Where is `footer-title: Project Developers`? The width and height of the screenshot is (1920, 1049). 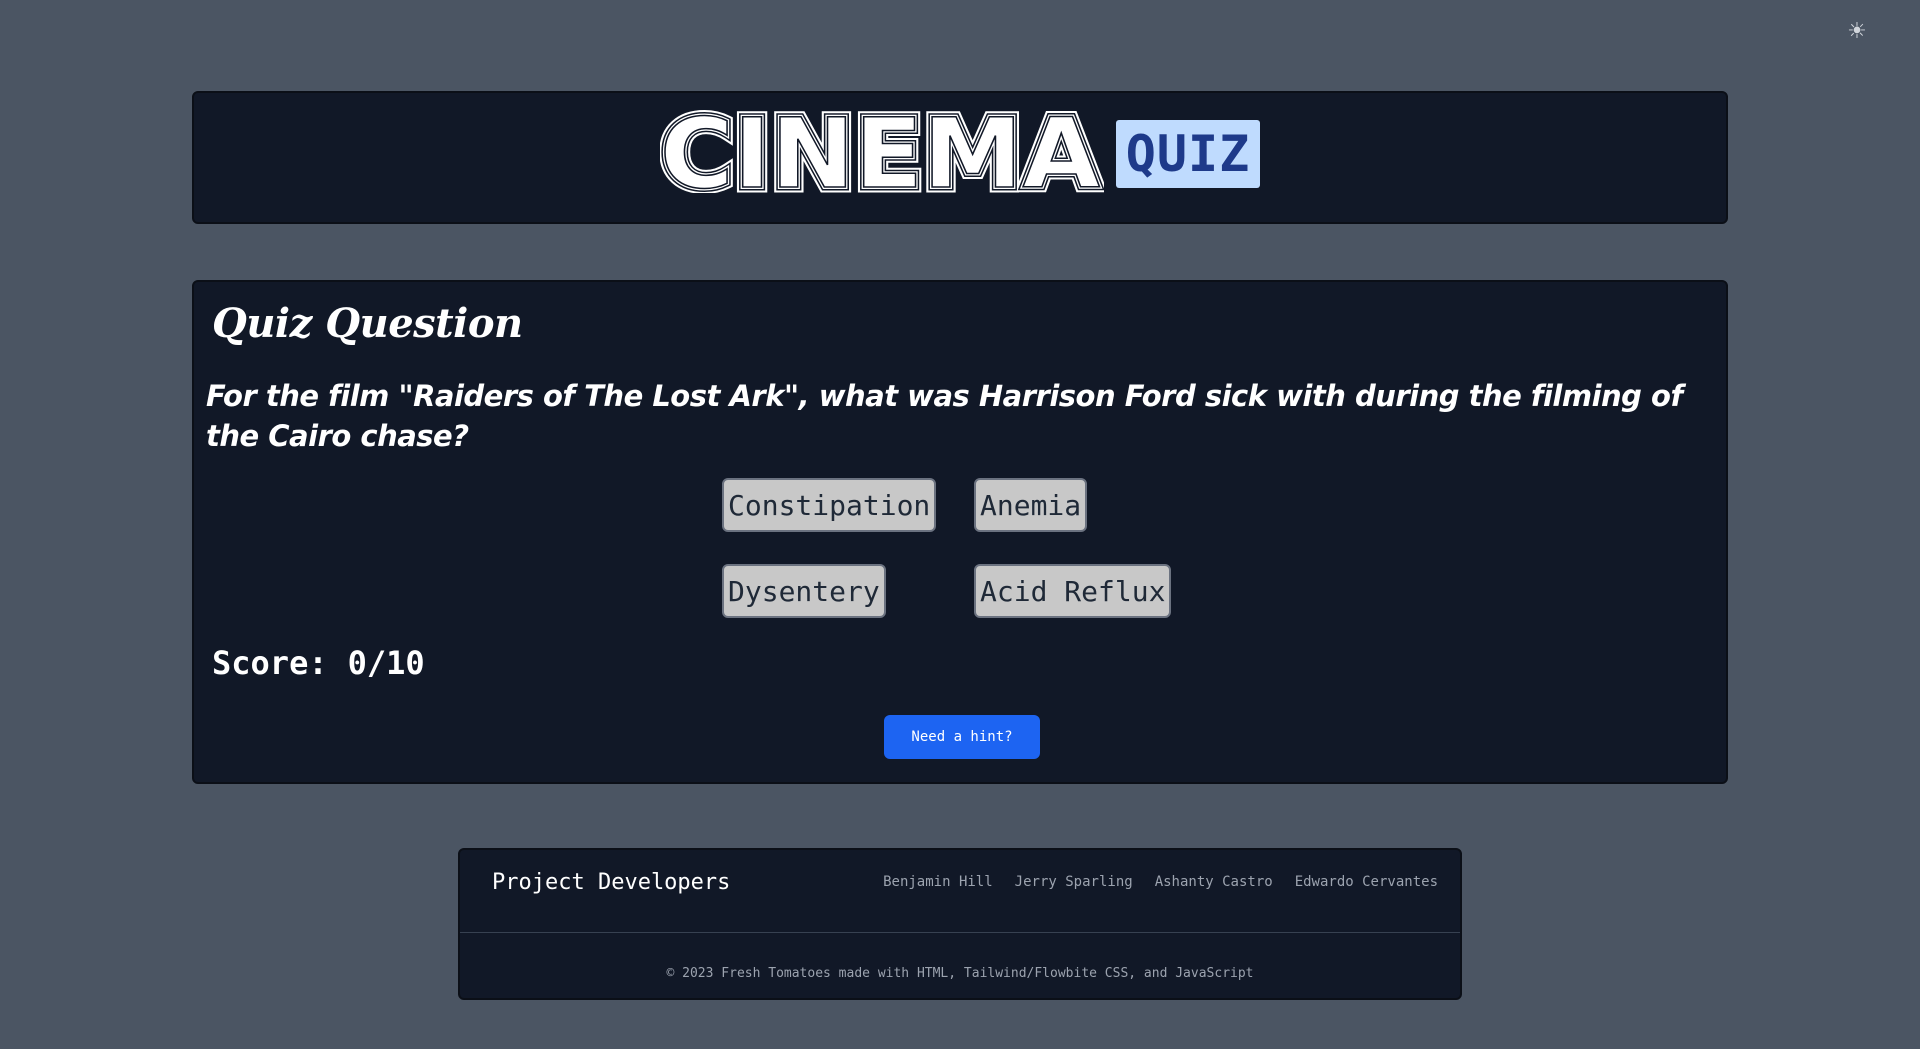 footer-title: Project Developers is located at coordinates (611, 882).